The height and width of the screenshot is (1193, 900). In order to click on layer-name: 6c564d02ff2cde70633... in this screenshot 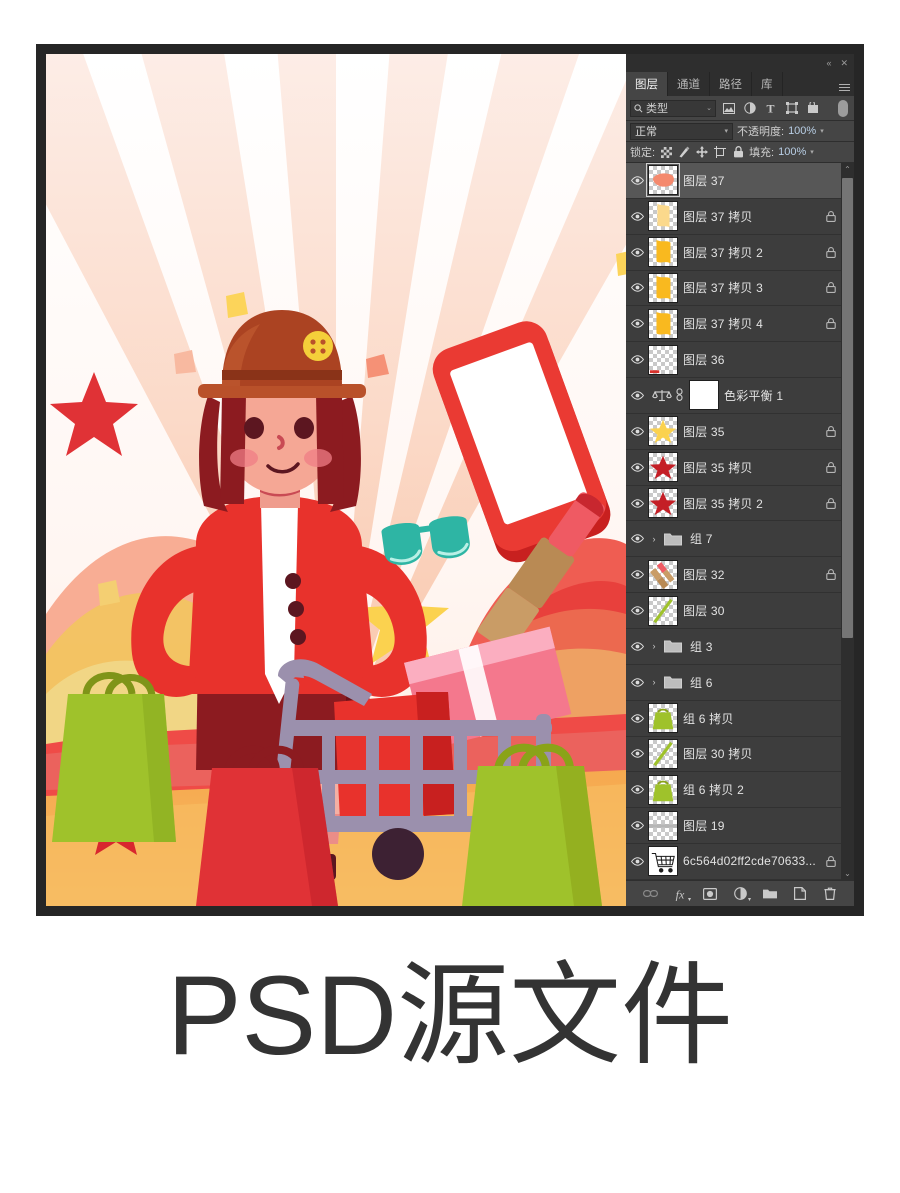, I will do `click(753, 861)`.